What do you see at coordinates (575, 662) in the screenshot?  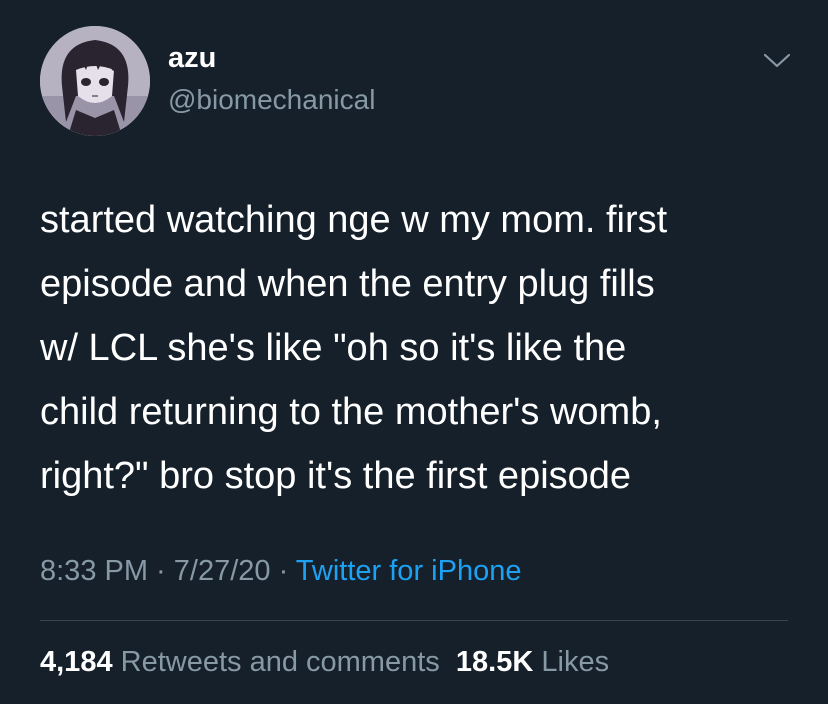 I see `likes-label: Likes` at bounding box center [575, 662].